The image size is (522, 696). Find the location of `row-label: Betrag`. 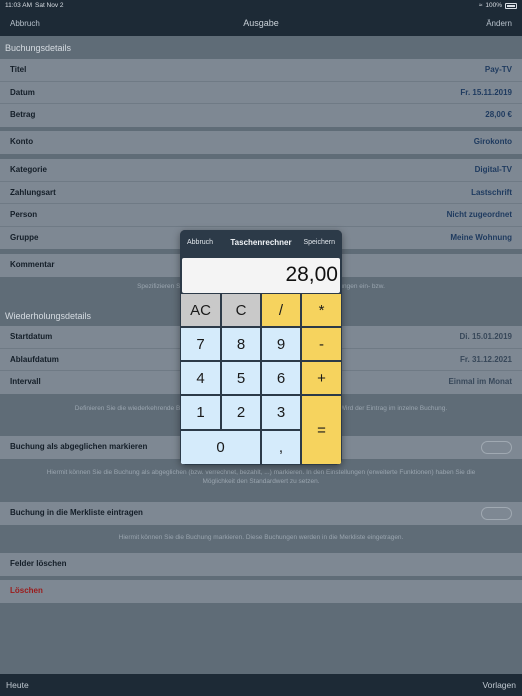

row-label: Betrag is located at coordinates (23, 114).